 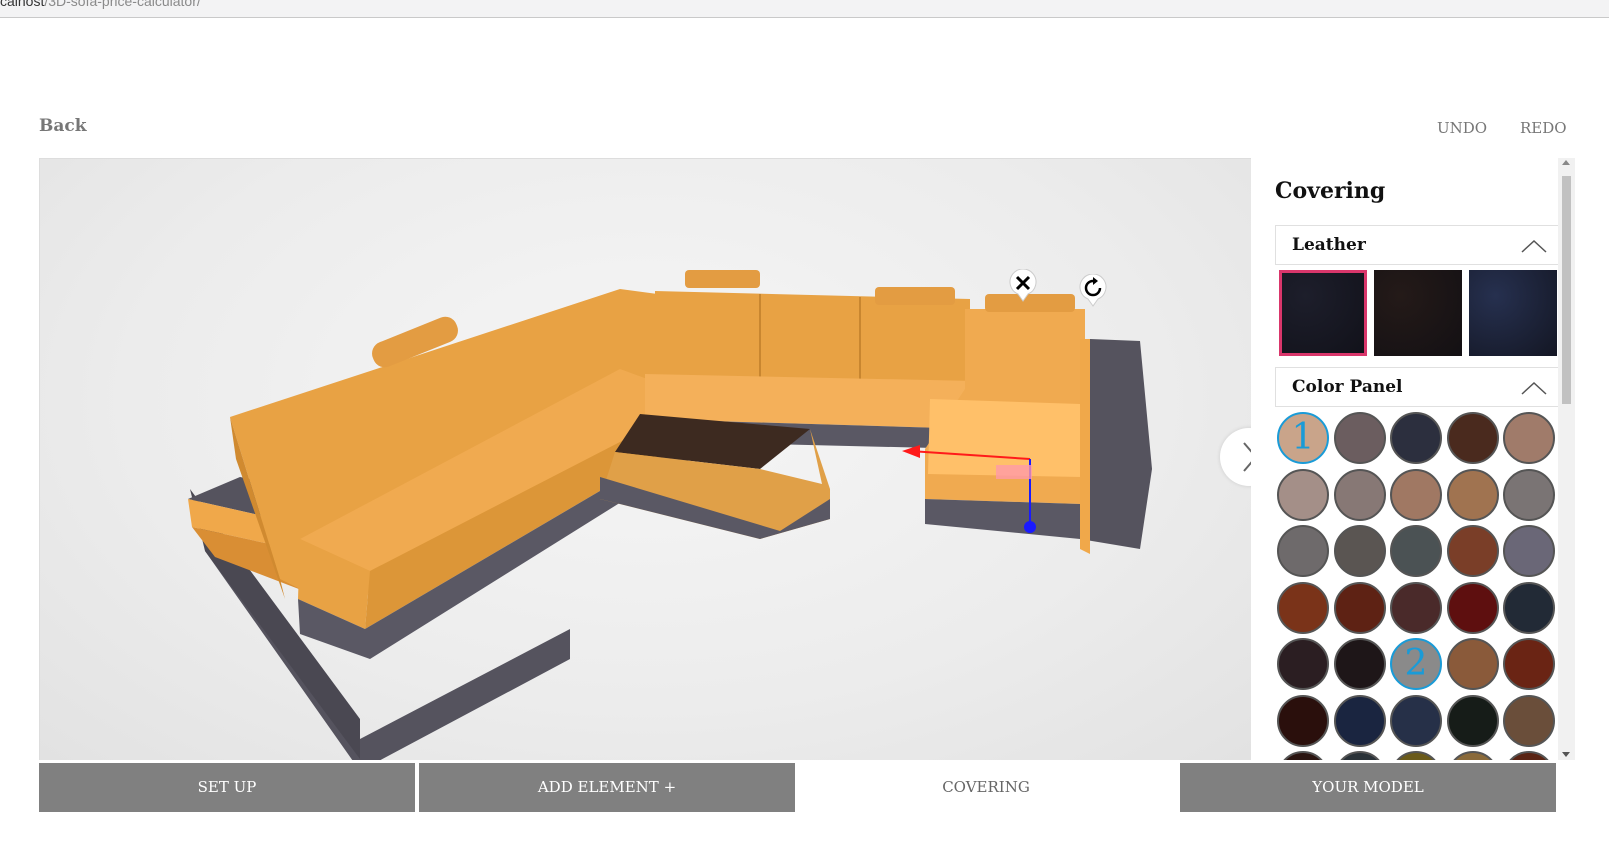 I want to click on color-panel-accordion-header: Color Panel, so click(x=1417, y=387).